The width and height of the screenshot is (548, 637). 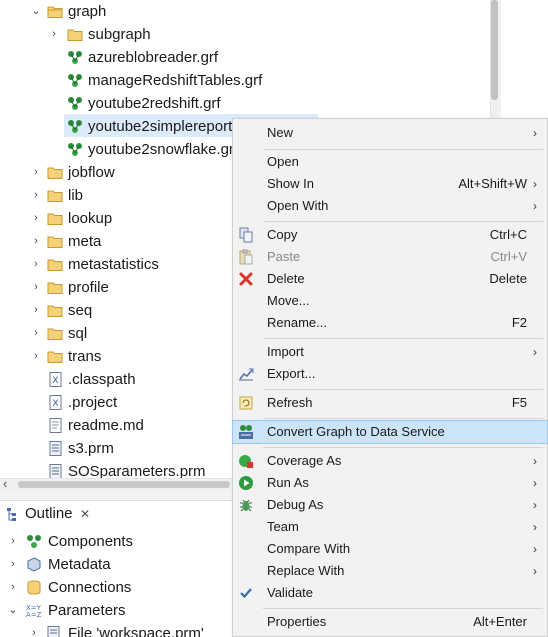 What do you see at coordinates (390, 549) in the screenshot?
I see `menu-item-compare-with: Compare With ›` at bounding box center [390, 549].